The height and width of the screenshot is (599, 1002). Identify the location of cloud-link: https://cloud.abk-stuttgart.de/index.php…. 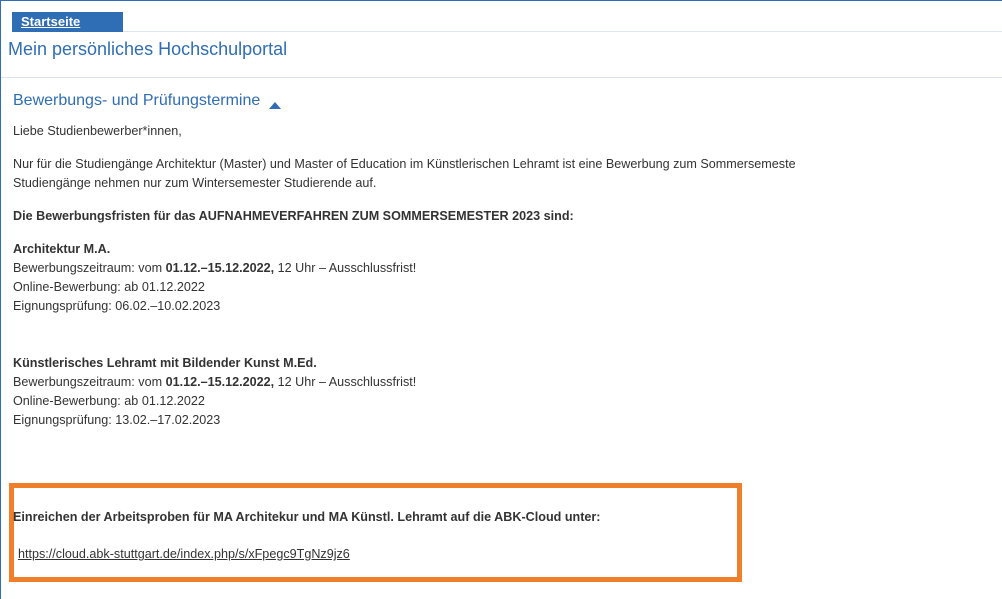
(184, 554).